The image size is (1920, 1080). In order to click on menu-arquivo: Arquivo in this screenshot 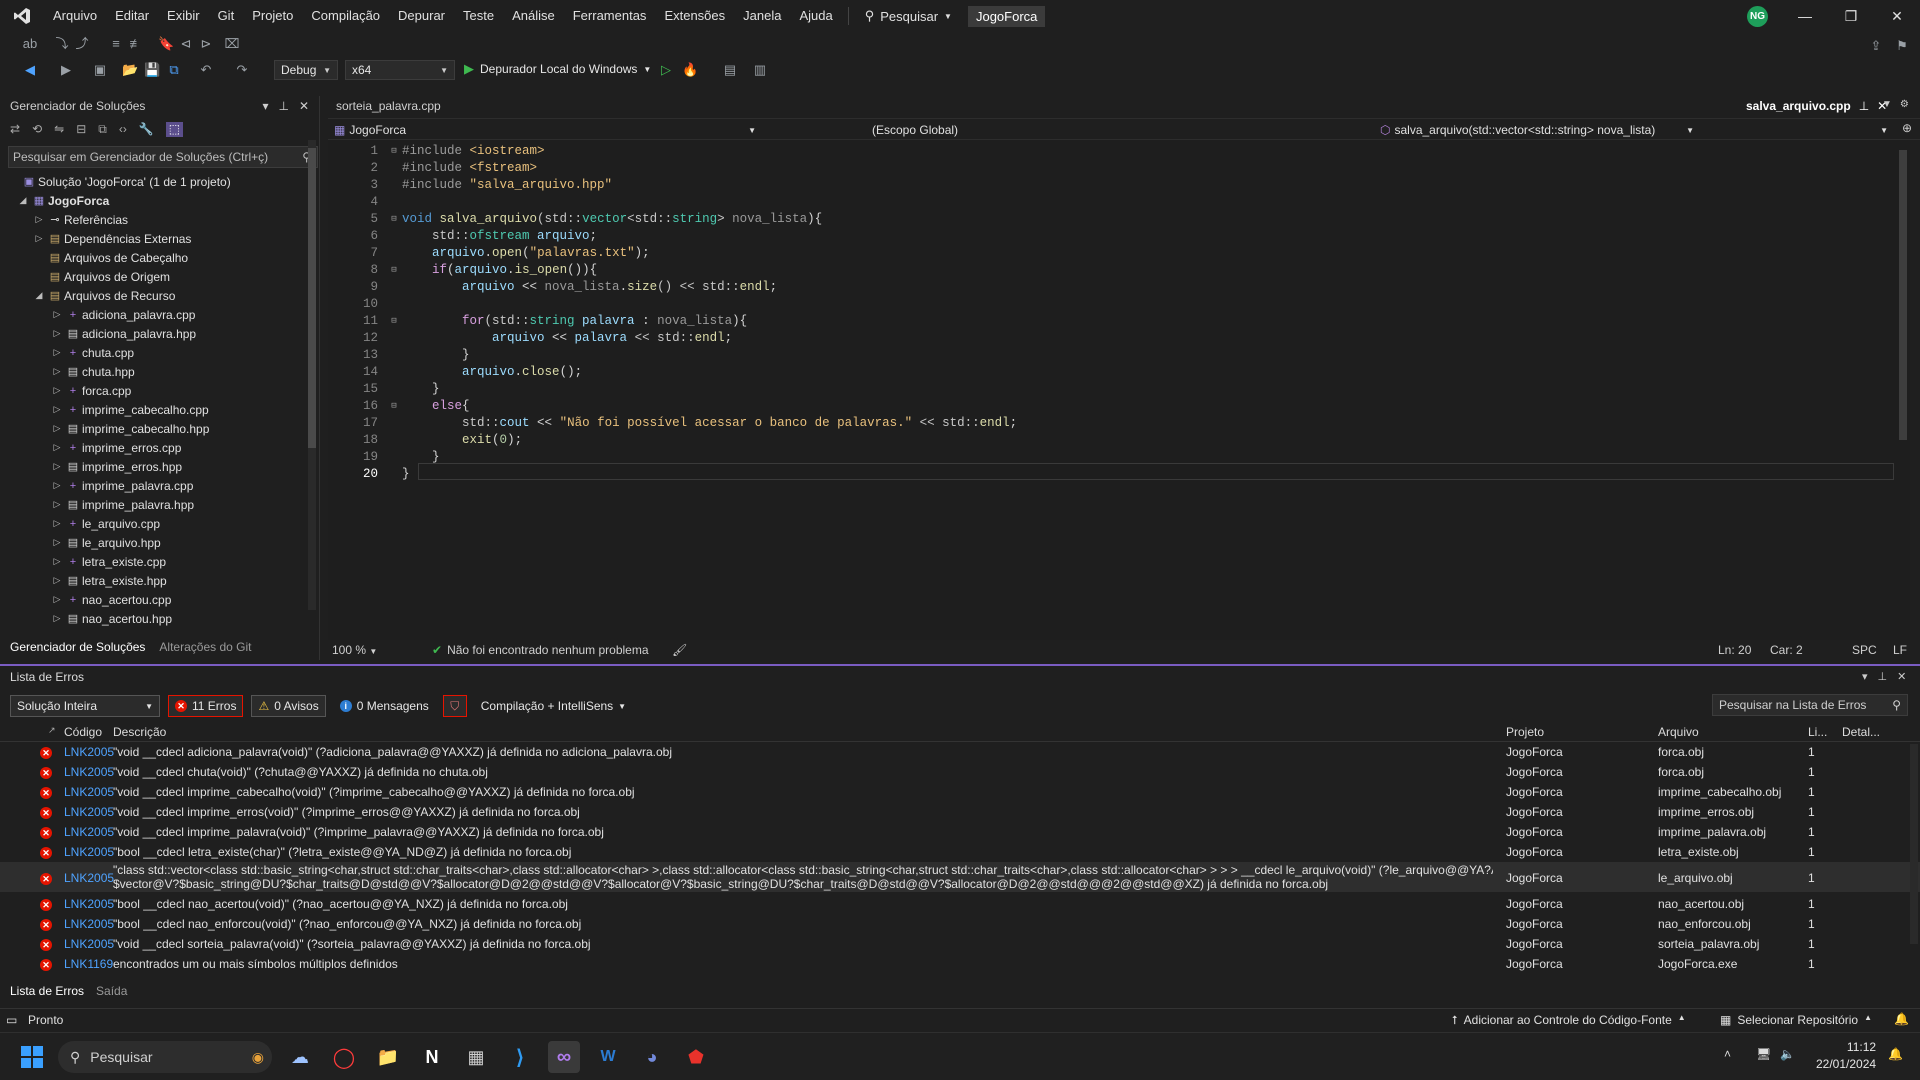, I will do `click(75, 16)`.